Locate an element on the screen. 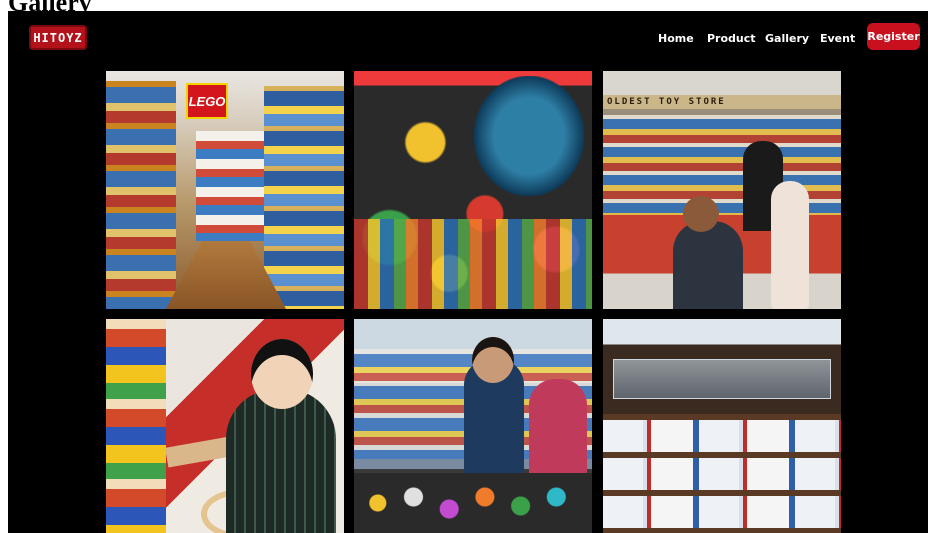 The width and height of the screenshot is (928, 533). nav-home: Home is located at coordinates (676, 39).